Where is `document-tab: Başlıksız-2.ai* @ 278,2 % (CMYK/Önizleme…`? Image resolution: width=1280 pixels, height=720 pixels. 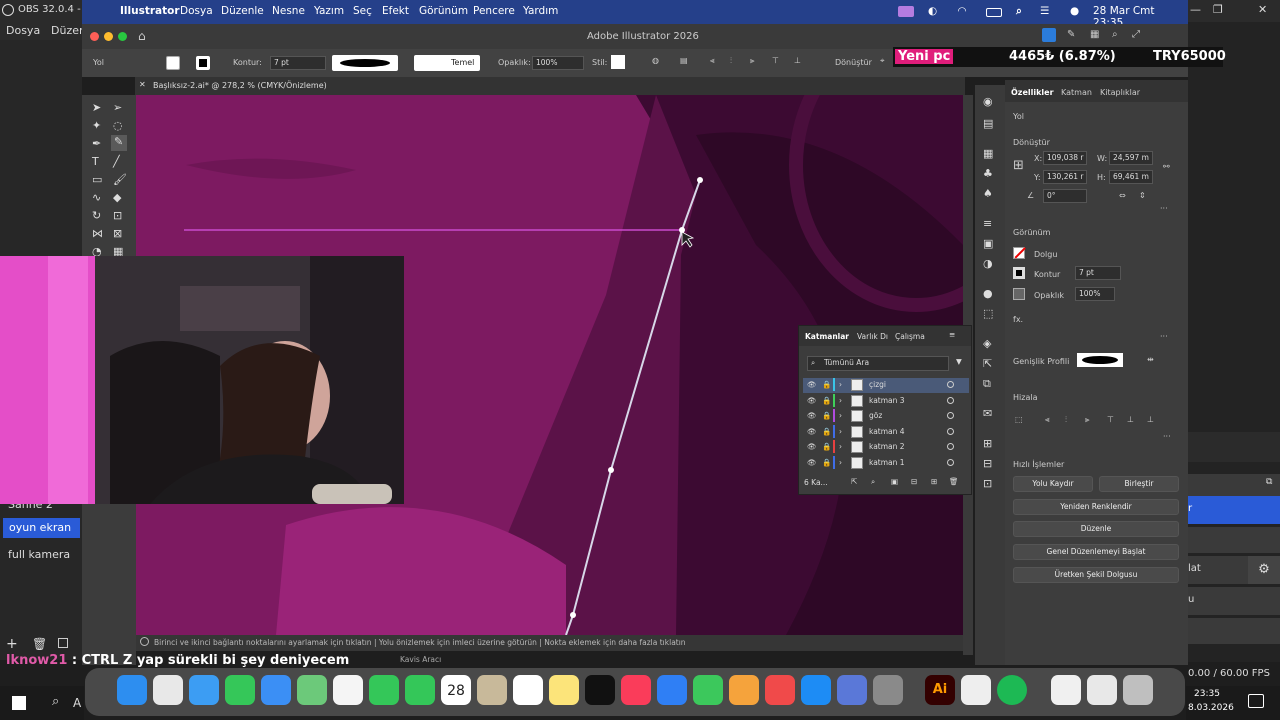 document-tab: Başlıksız-2.ai* @ 278,2 % (CMYK/Önizleme… is located at coordinates (240, 85).